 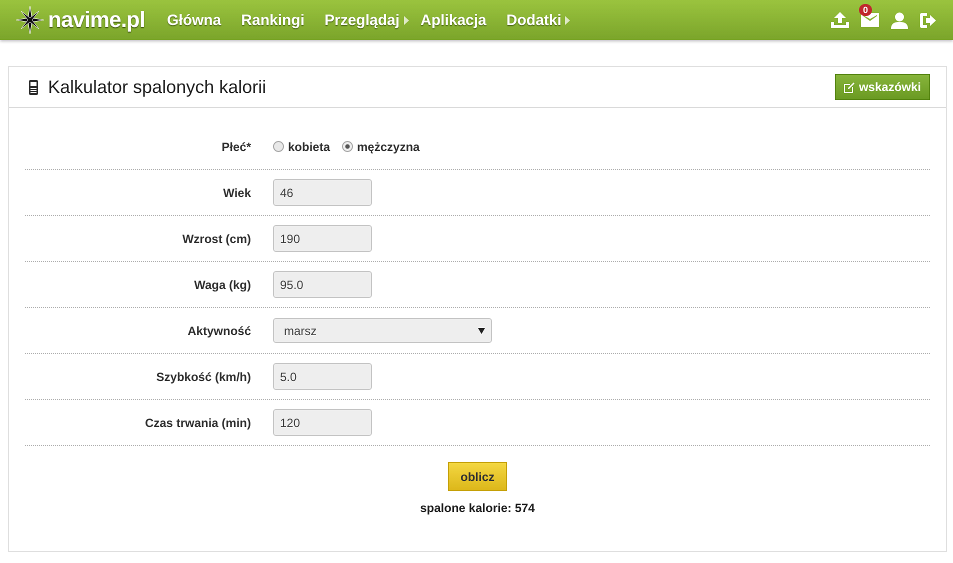 I want to click on phone-icon, so click(x=33, y=87).